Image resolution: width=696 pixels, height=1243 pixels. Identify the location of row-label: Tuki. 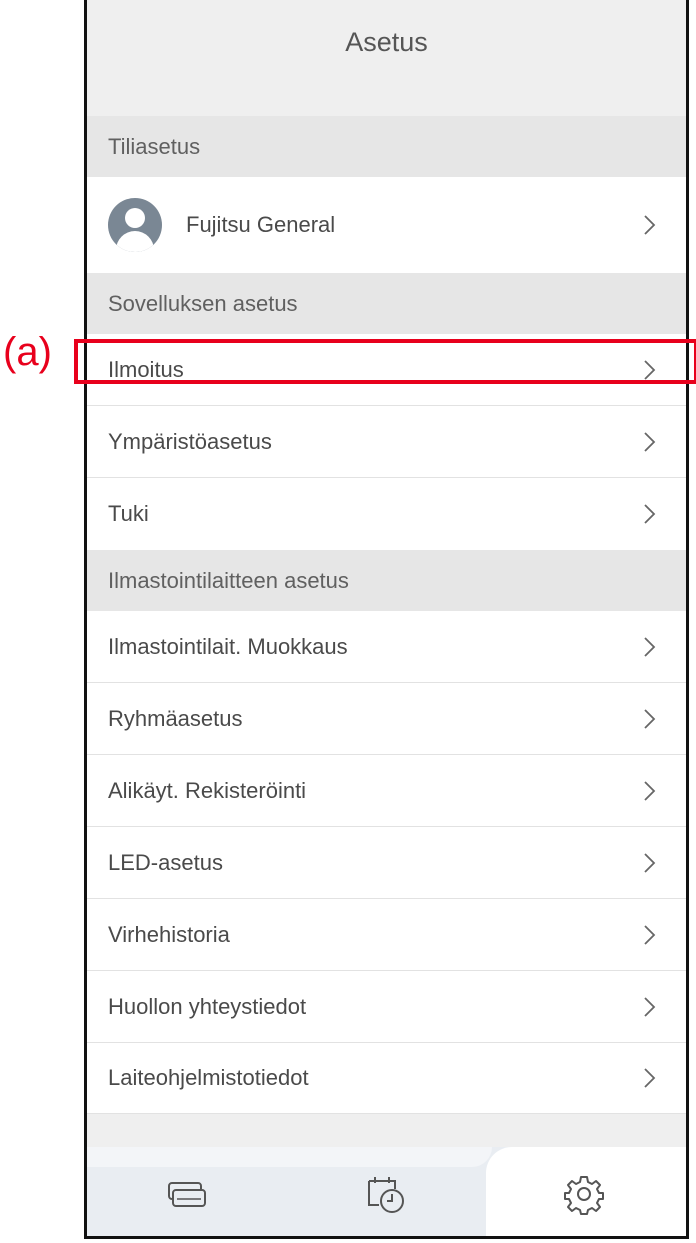
(128, 513).